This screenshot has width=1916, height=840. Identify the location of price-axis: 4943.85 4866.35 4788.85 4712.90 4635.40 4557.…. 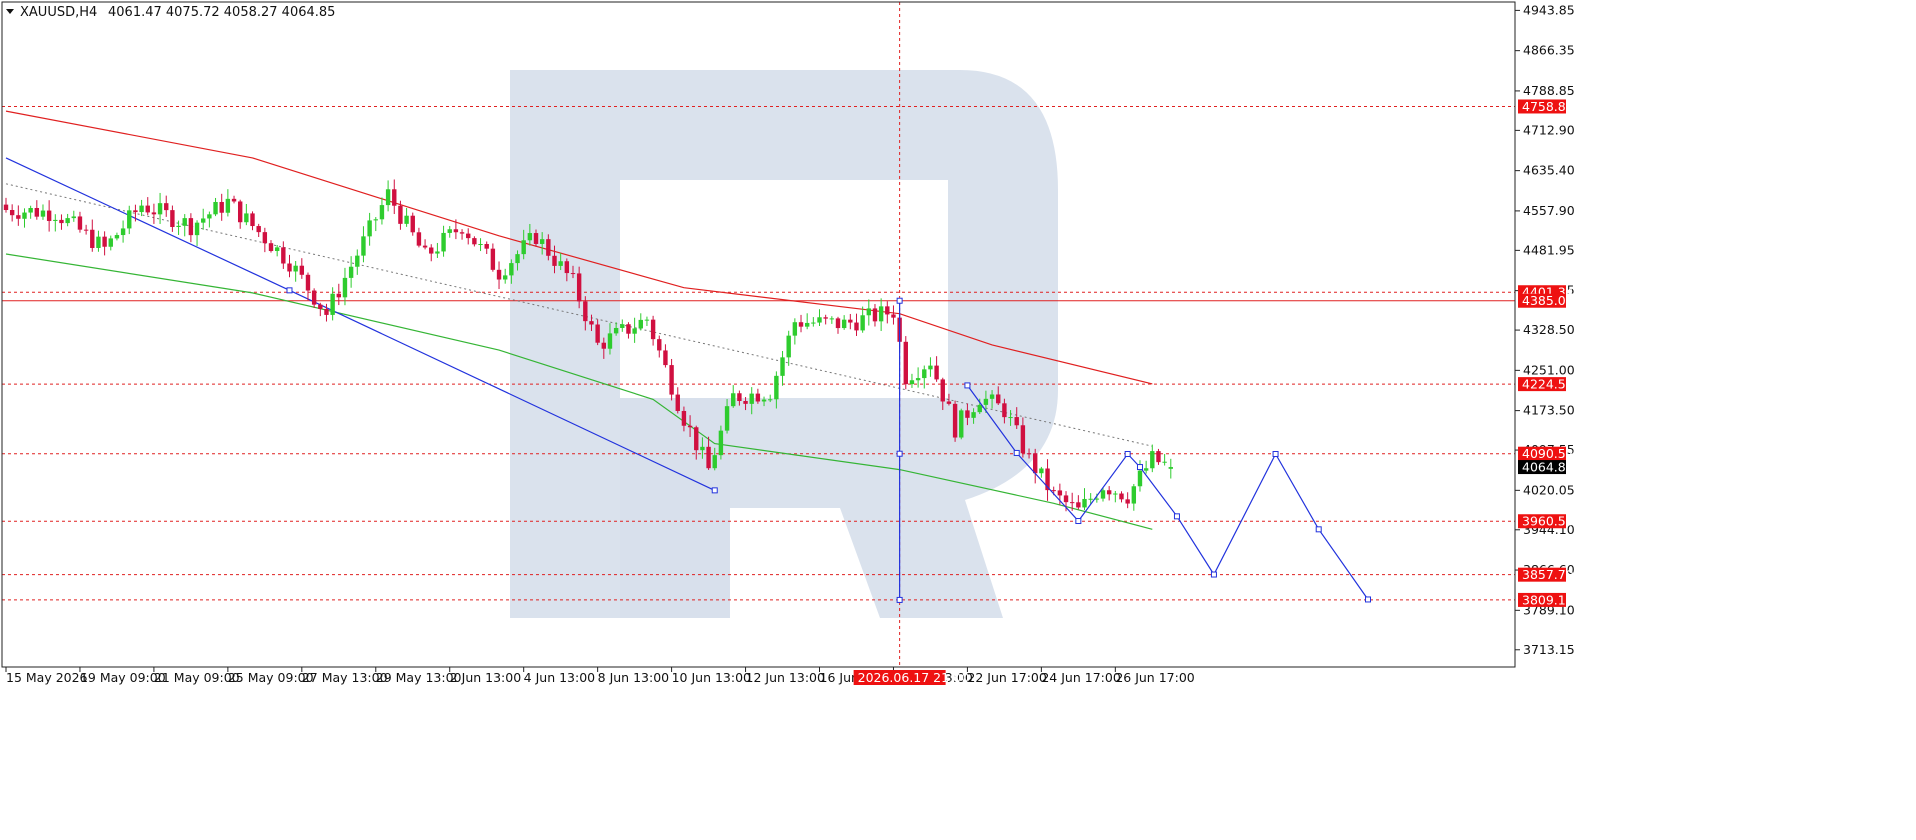
(1545, 329).